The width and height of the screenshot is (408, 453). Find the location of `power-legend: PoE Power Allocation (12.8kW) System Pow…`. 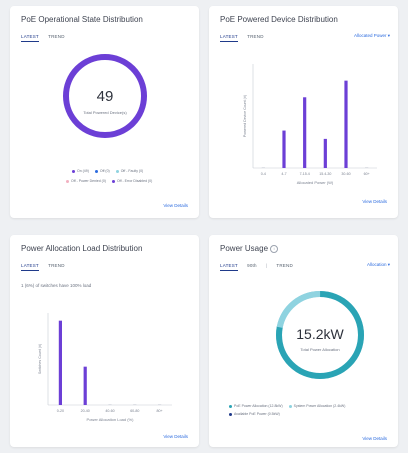

power-legend: PoE Power Allocation (12.8kW) System Pow… is located at coordinates (289, 406).